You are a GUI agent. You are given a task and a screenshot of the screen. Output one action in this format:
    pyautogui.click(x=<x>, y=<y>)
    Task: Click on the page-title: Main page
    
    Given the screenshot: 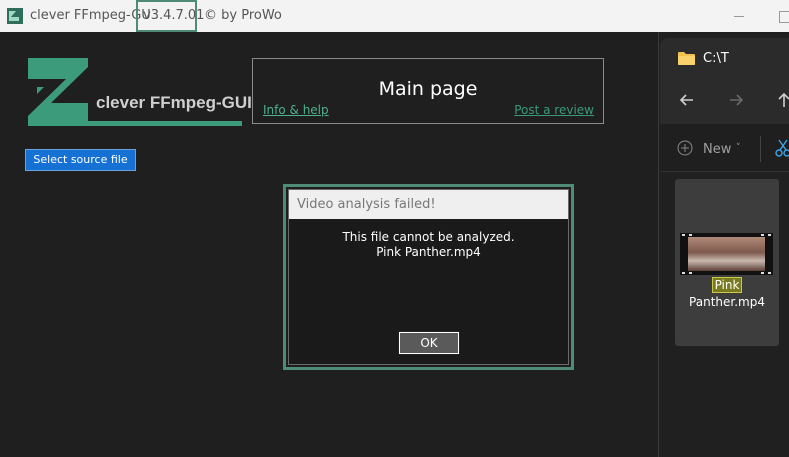 What is the action you would take?
    pyautogui.click(x=428, y=89)
    